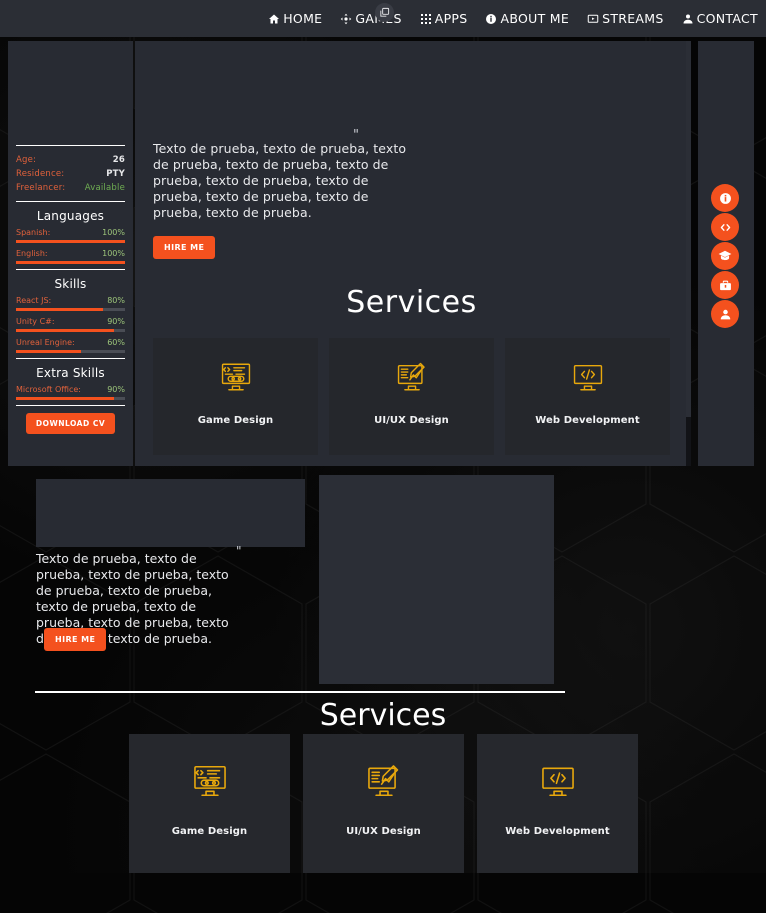  I want to click on lower-hire-me-button: HIRE ME, so click(75, 639).